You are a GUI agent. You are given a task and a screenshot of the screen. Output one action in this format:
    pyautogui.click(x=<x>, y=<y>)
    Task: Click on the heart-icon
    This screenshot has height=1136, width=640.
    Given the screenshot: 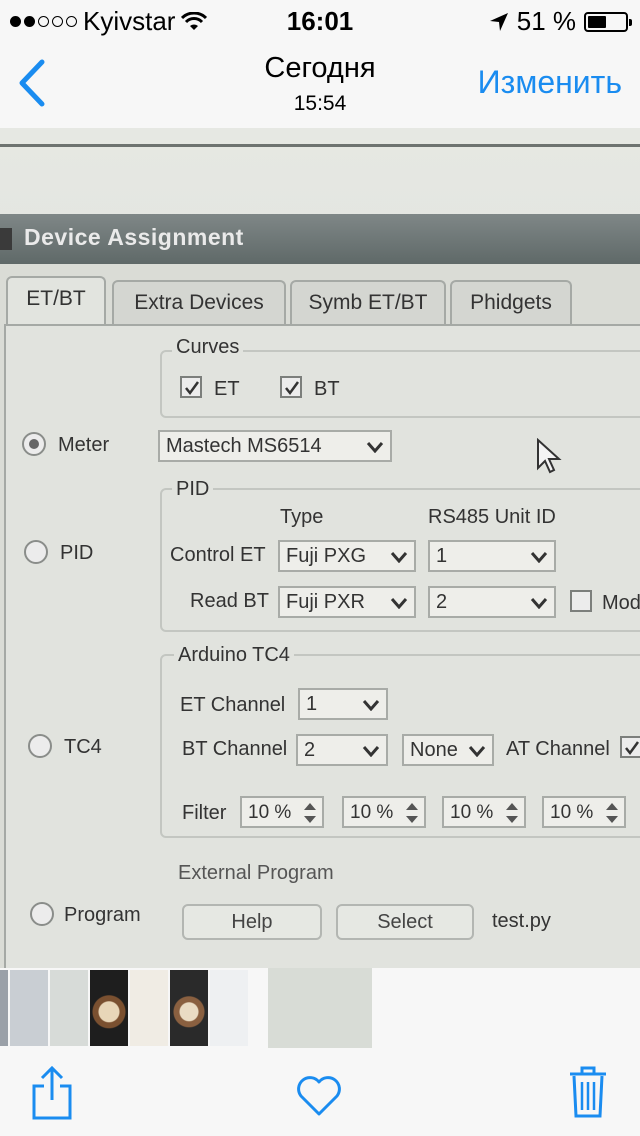 What is the action you would take?
    pyautogui.click(x=319, y=1095)
    